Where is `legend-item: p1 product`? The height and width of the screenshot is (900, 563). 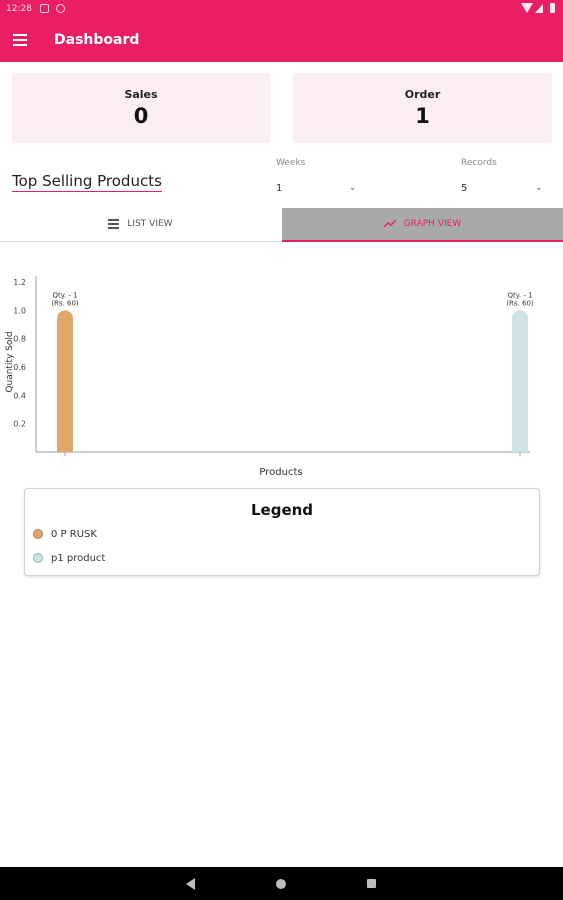 legend-item: p1 product is located at coordinates (69, 558).